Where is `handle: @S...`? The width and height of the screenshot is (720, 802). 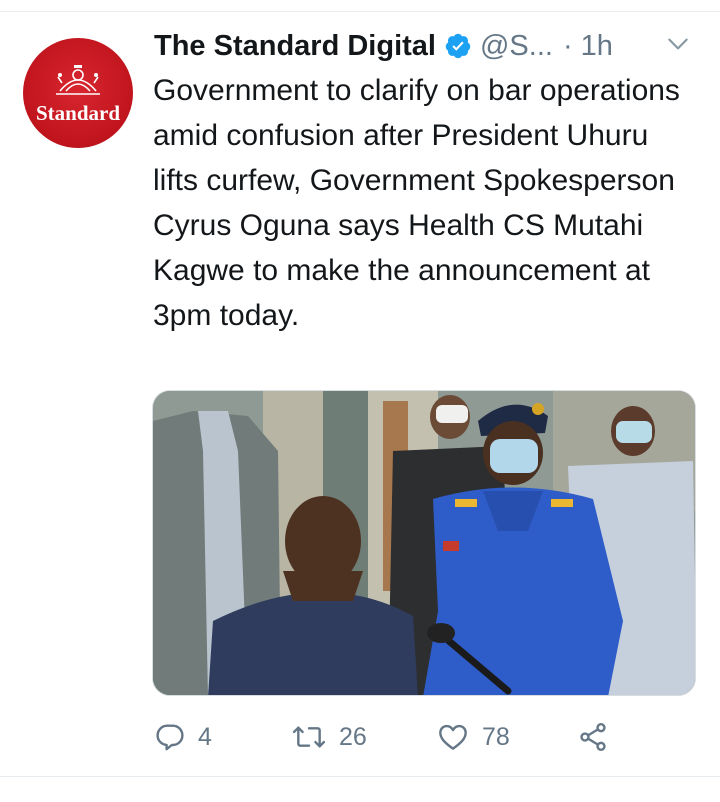
handle: @S... is located at coordinates (516, 46).